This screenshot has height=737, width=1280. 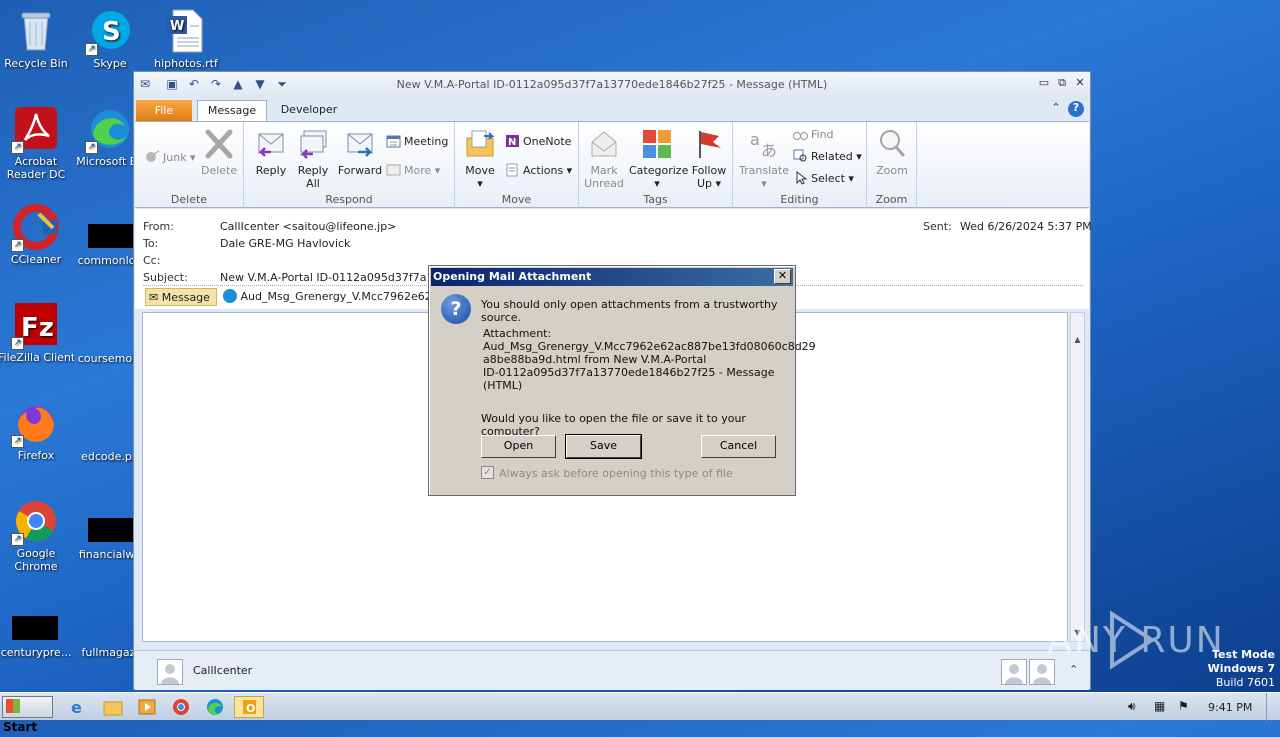 What do you see at coordinates (456, 309) in the screenshot?
I see `question-icon: ?` at bounding box center [456, 309].